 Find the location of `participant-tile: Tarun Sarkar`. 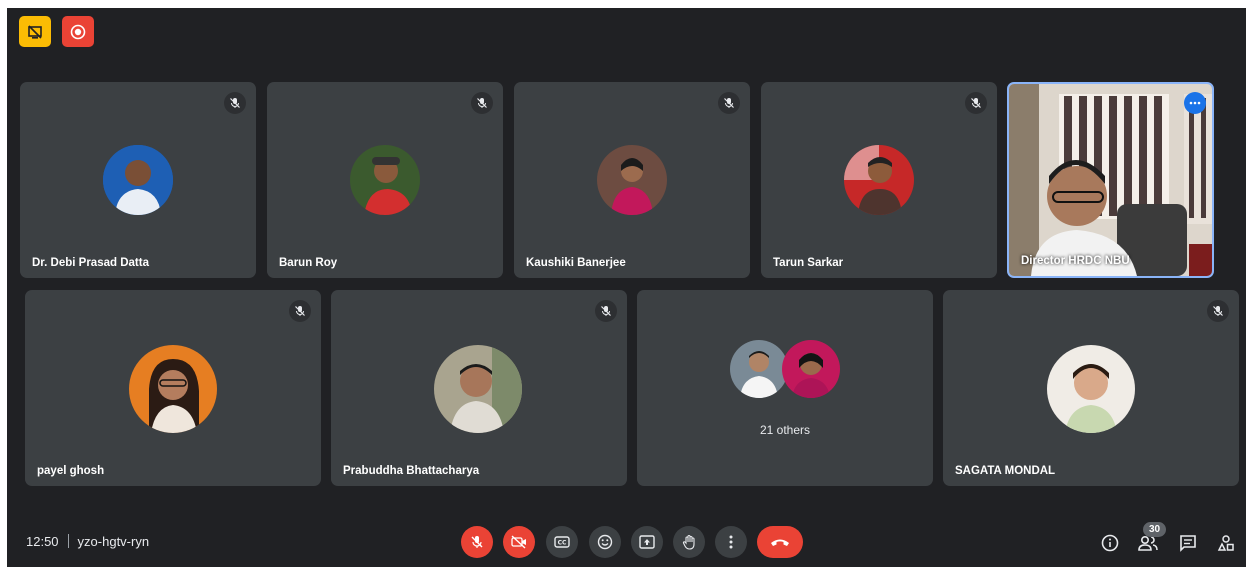

participant-tile: Tarun Sarkar is located at coordinates (879, 180).